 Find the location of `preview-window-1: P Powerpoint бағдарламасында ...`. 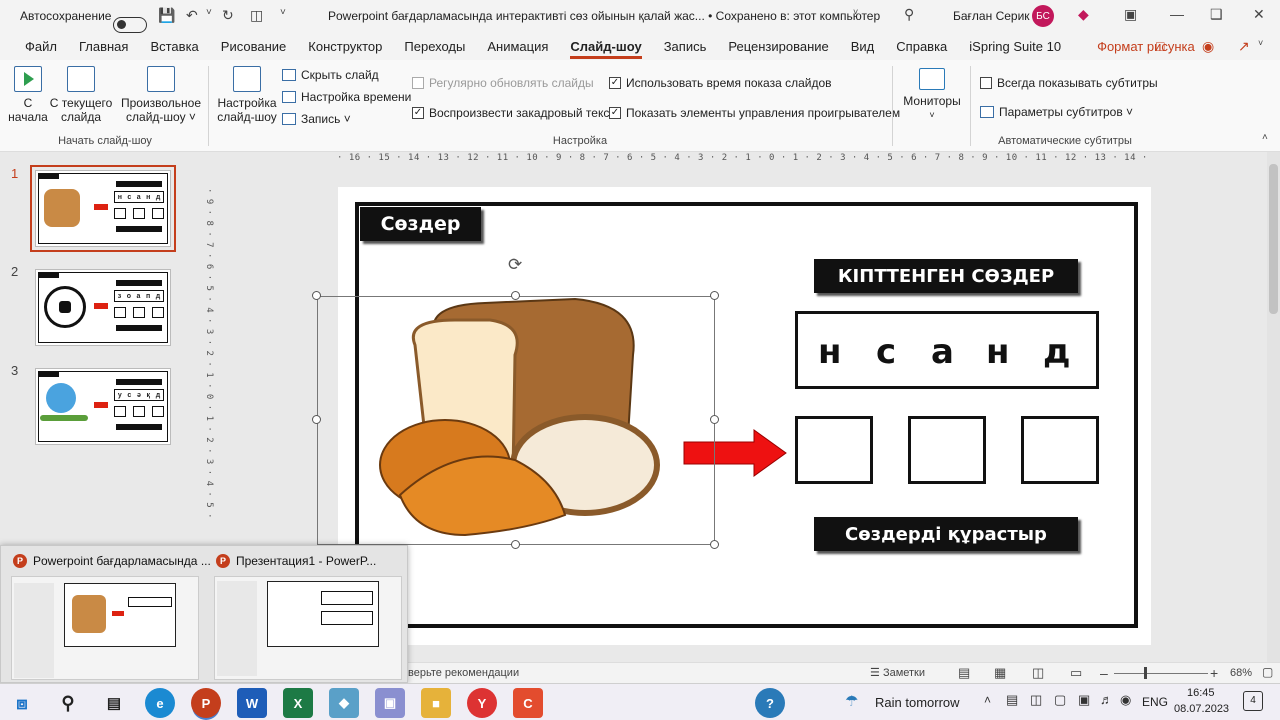

preview-window-1: P Powerpoint бағдарламасында ... is located at coordinates (106, 615).